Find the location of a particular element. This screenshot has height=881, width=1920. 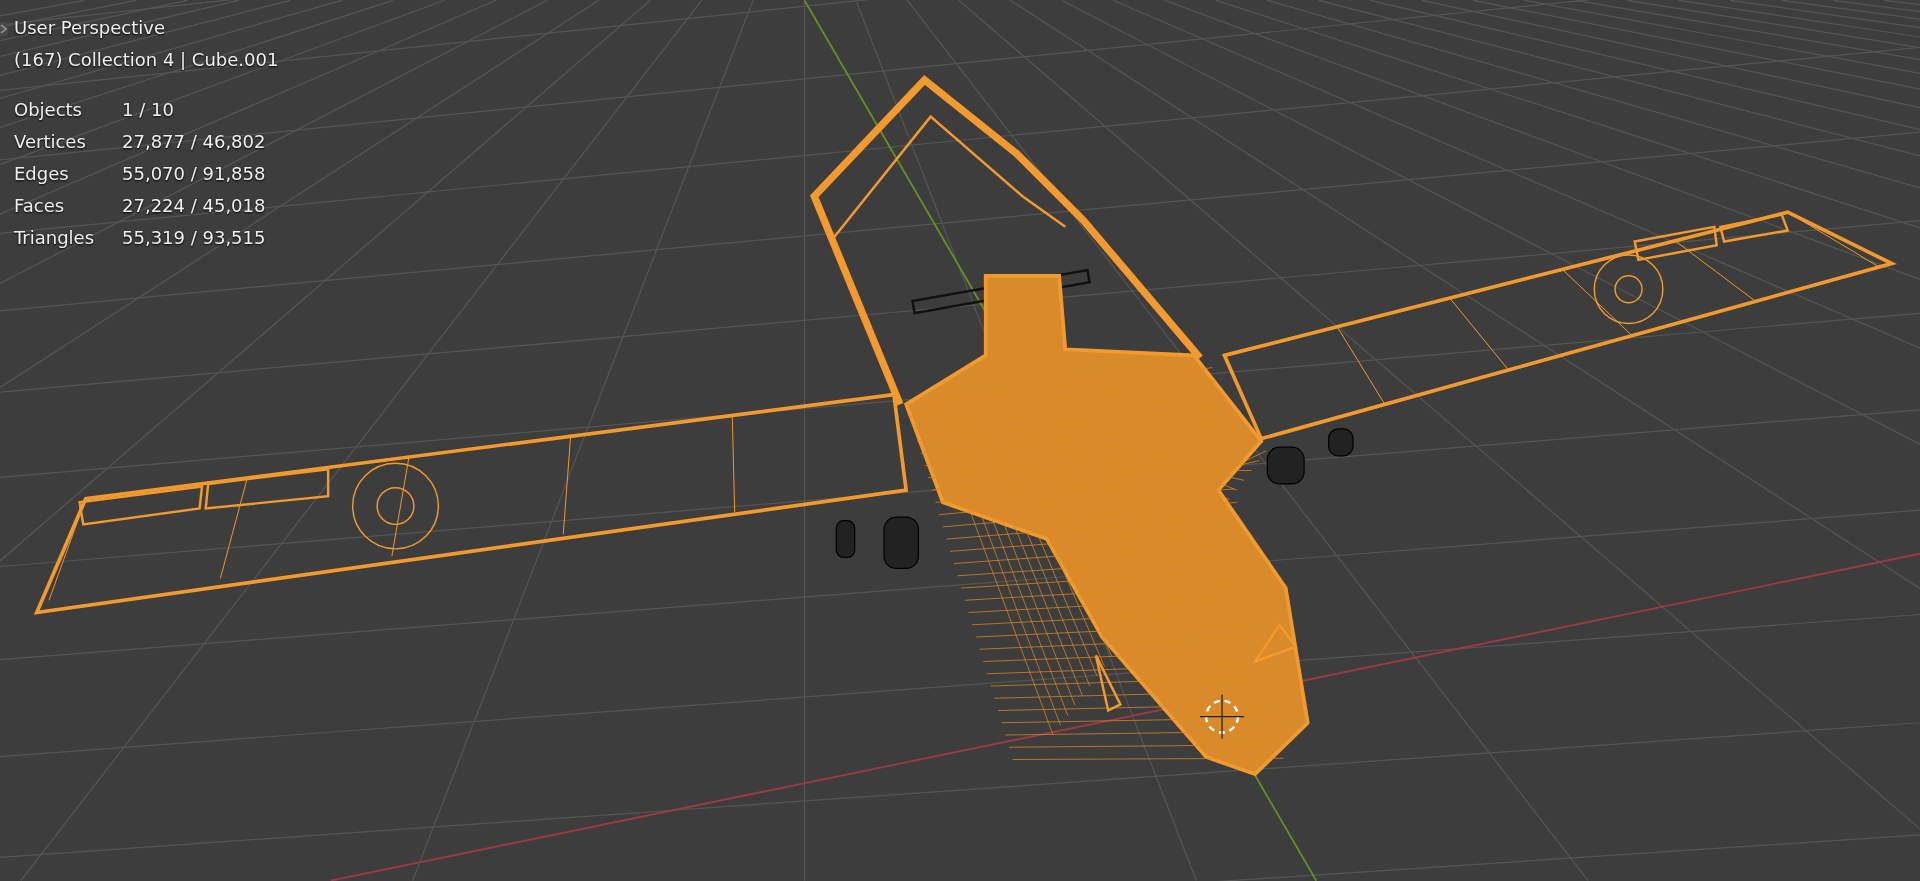

stat-label: Vertices is located at coordinates (50, 142).